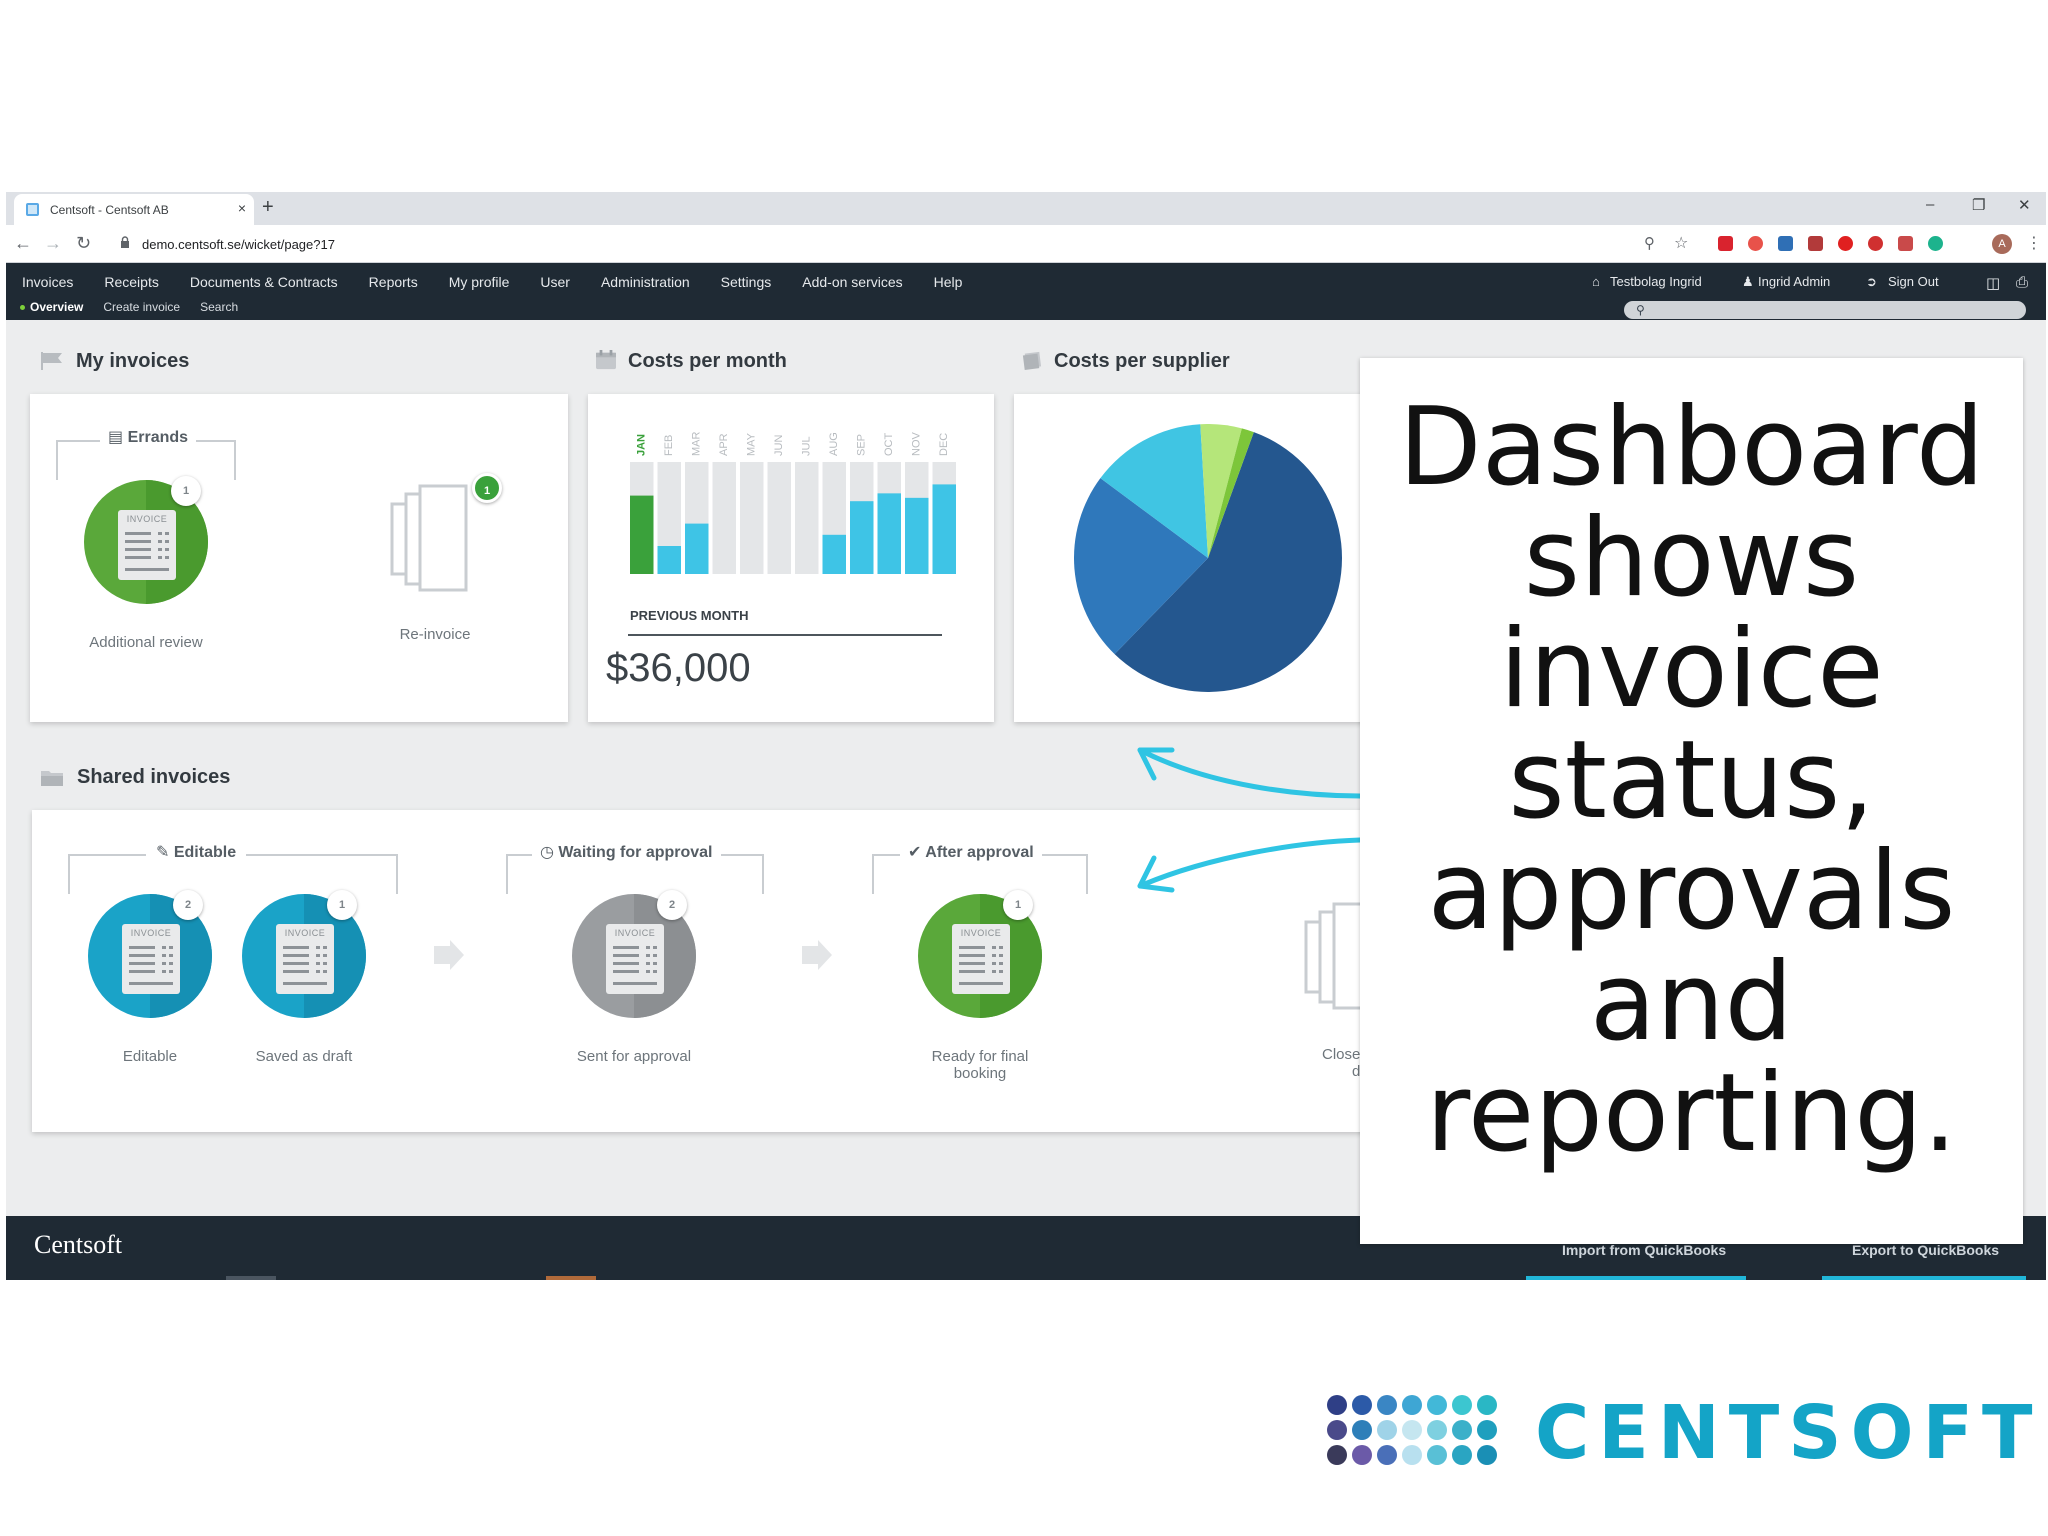  What do you see at coordinates (606, 360) in the screenshot?
I see `calendar-icon` at bounding box center [606, 360].